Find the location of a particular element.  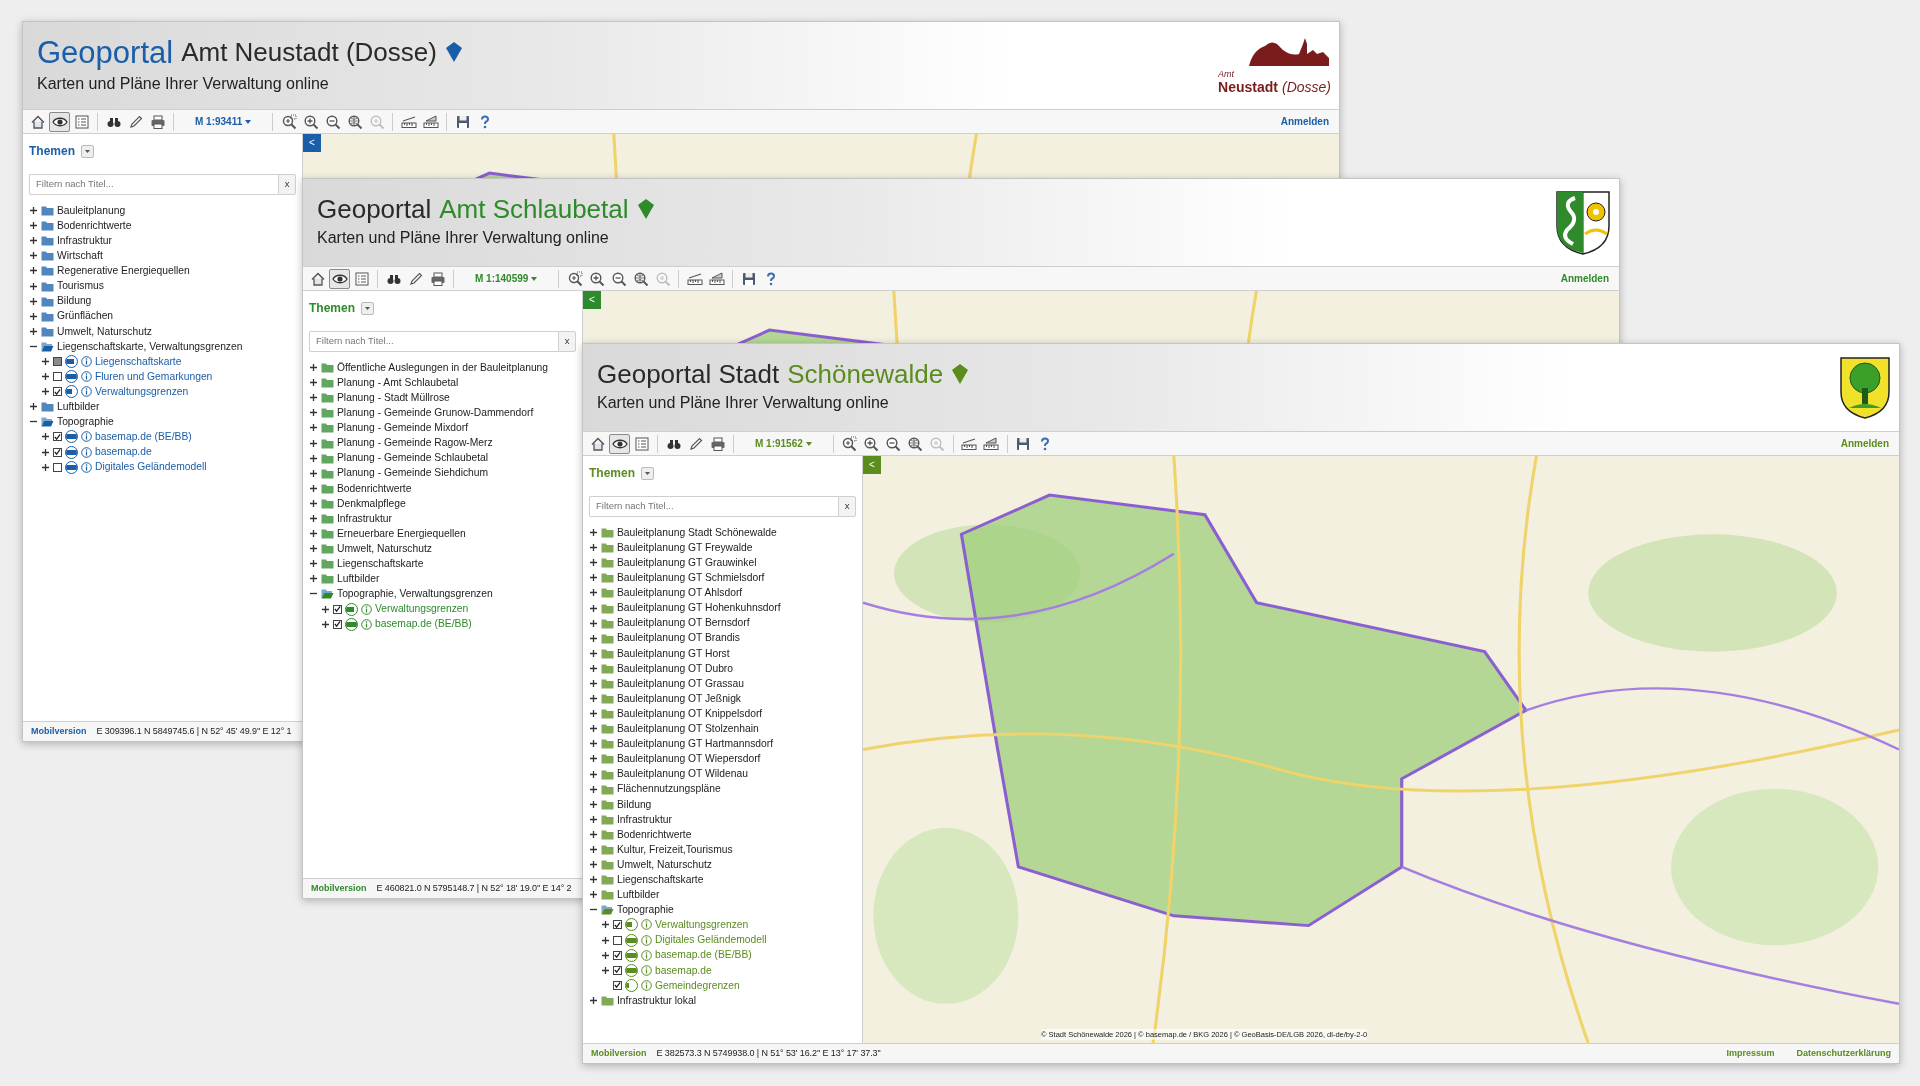

scale-dropdown: M 1:140599 is located at coordinates (506, 278).